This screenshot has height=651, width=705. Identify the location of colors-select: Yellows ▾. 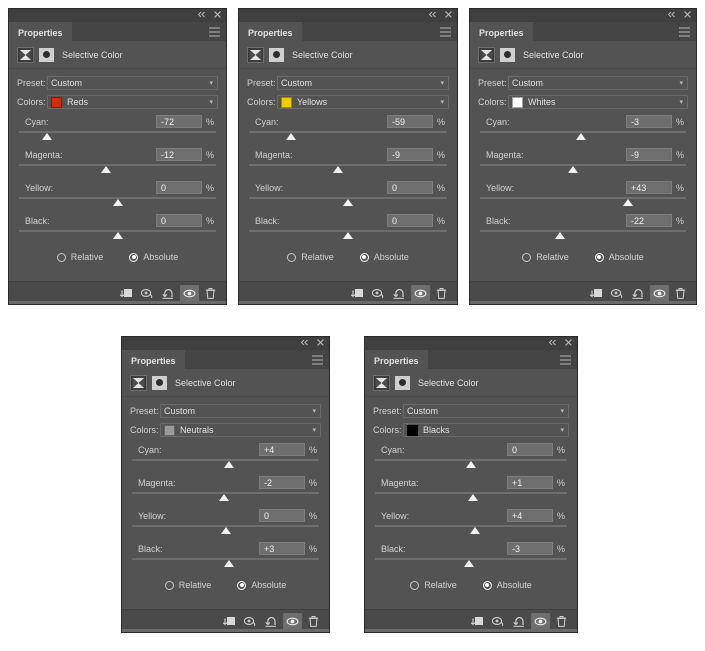
(363, 102).